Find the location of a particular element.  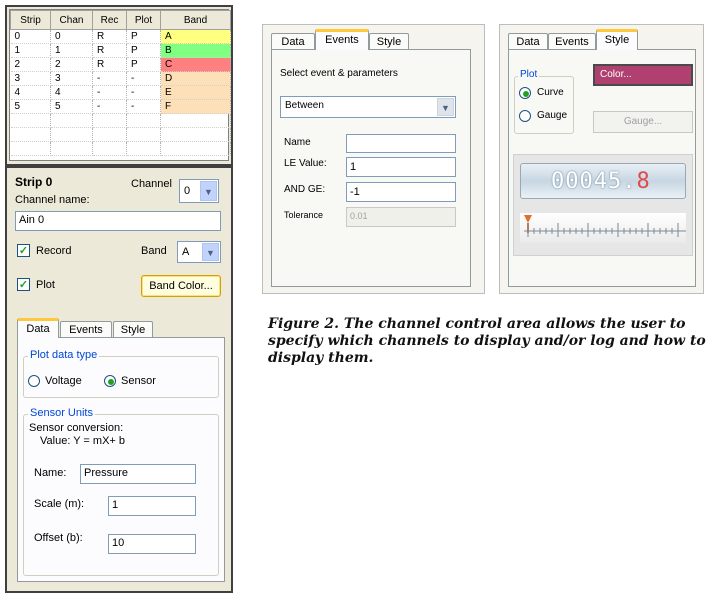

panel-divider is located at coordinates (119, 166).